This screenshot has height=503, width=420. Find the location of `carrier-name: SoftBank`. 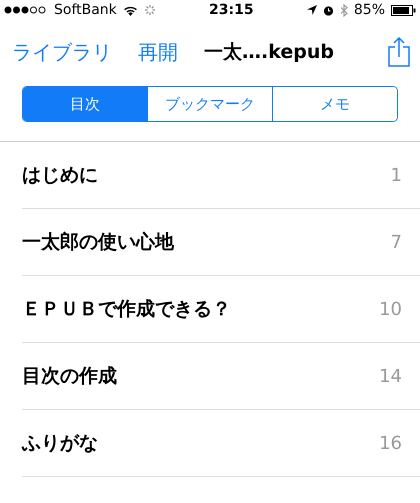

carrier-name: SoftBank is located at coordinates (85, 10).